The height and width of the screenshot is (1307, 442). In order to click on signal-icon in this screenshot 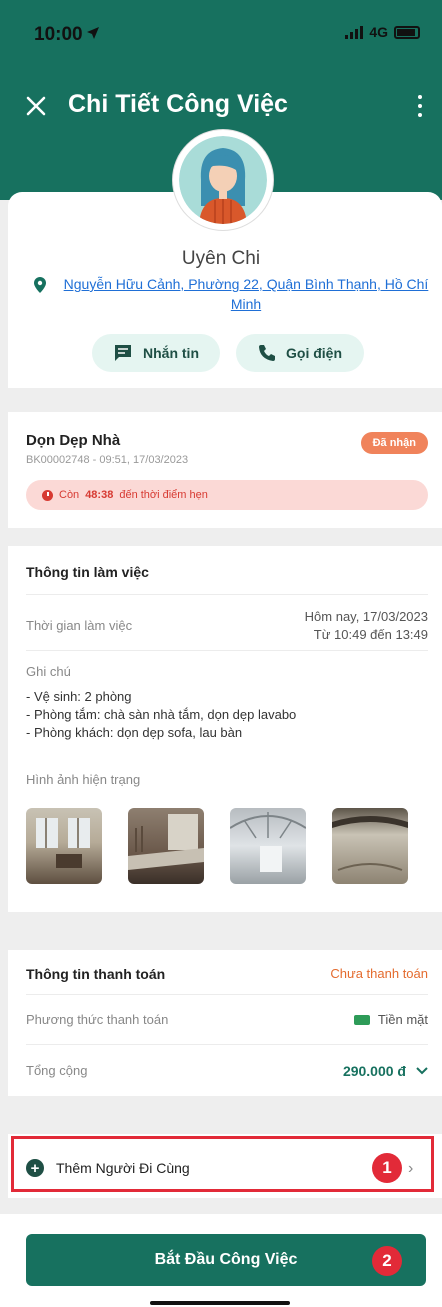, I will do `click(354, 32)`.